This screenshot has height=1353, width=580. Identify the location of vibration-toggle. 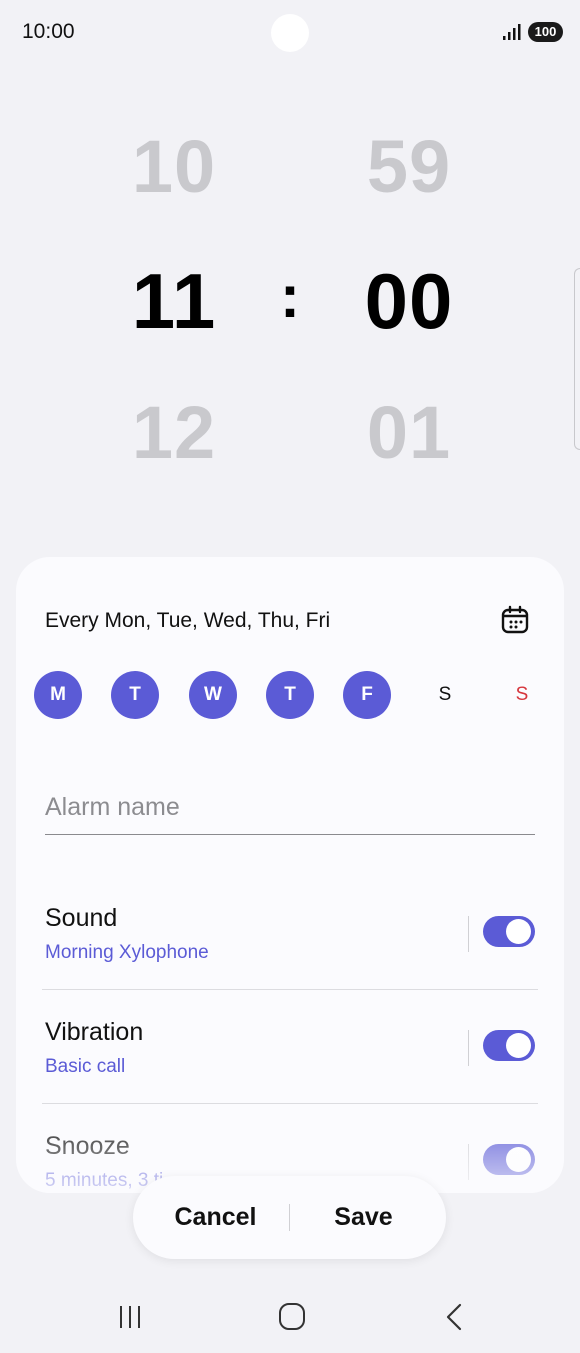
(509, 1045).